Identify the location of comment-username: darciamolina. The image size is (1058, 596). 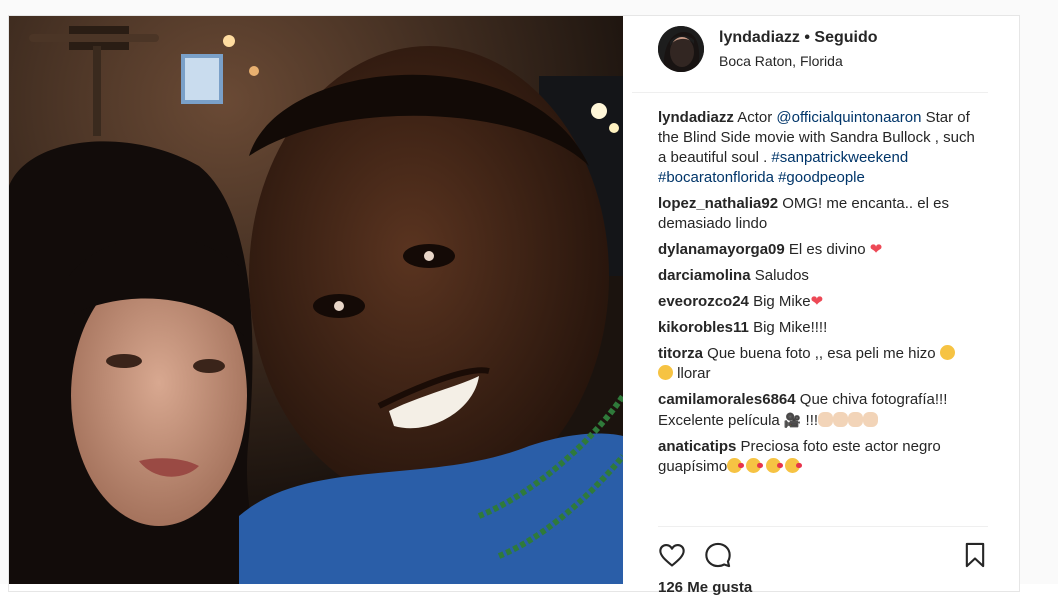
(704, 275).